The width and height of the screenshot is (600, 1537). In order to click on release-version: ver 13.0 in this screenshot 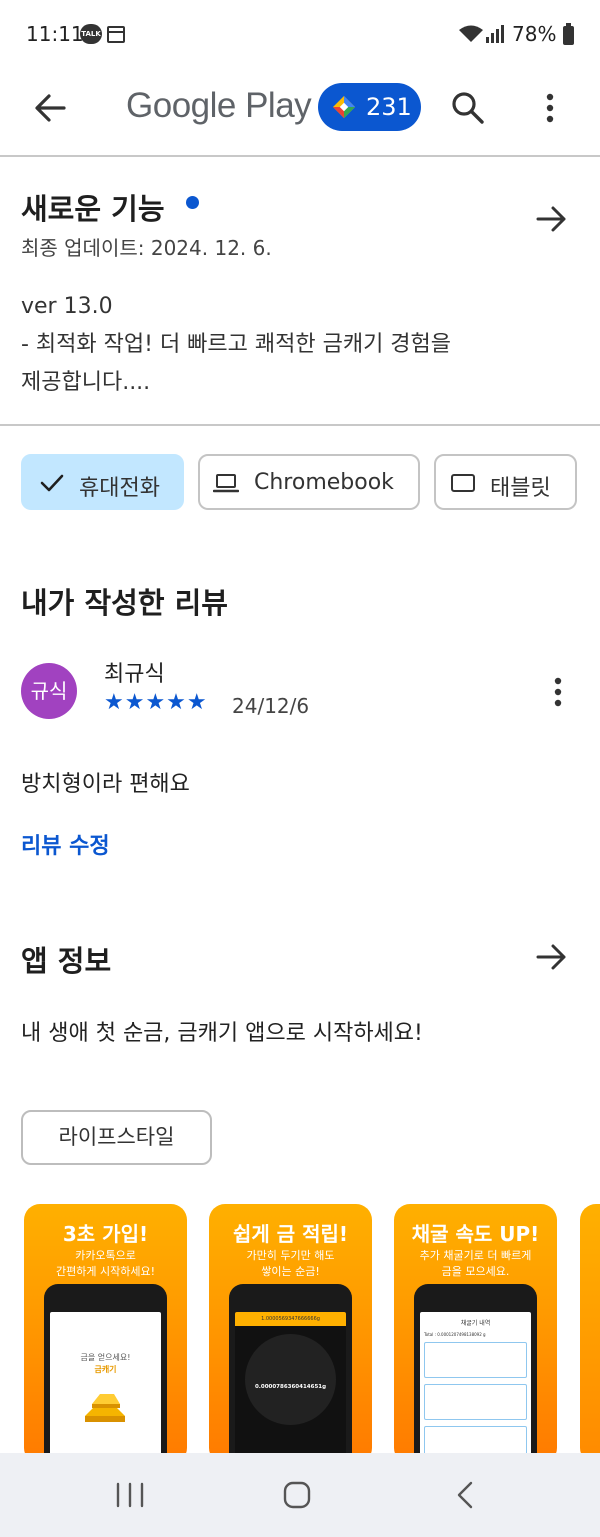, I will do `click(67, 306)`.